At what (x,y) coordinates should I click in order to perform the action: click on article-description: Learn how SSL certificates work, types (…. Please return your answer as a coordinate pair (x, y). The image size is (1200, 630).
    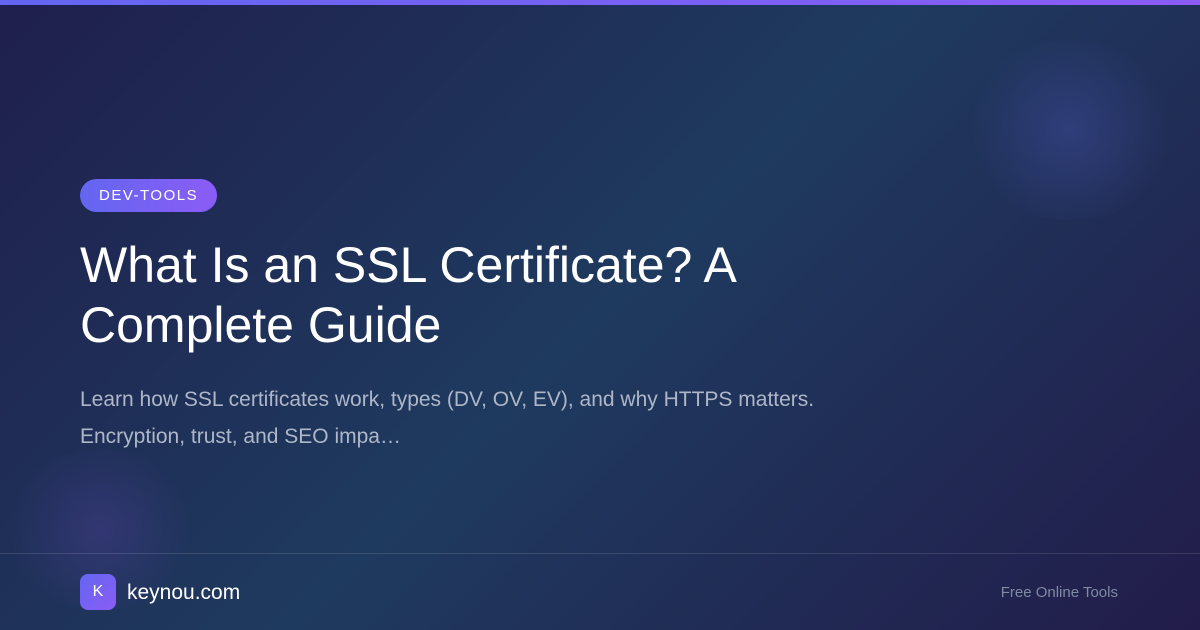
    Looking at the image, I should click on (447, 418).